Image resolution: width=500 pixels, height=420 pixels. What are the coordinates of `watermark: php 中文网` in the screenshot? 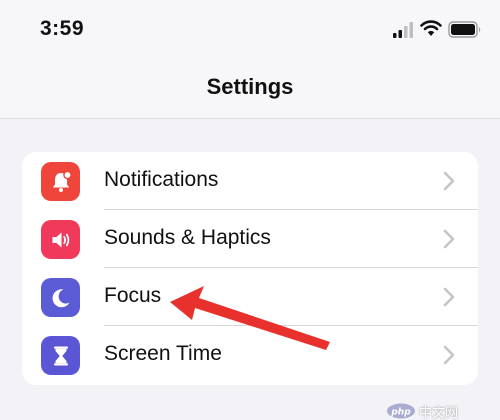 It's located at (422, 411).